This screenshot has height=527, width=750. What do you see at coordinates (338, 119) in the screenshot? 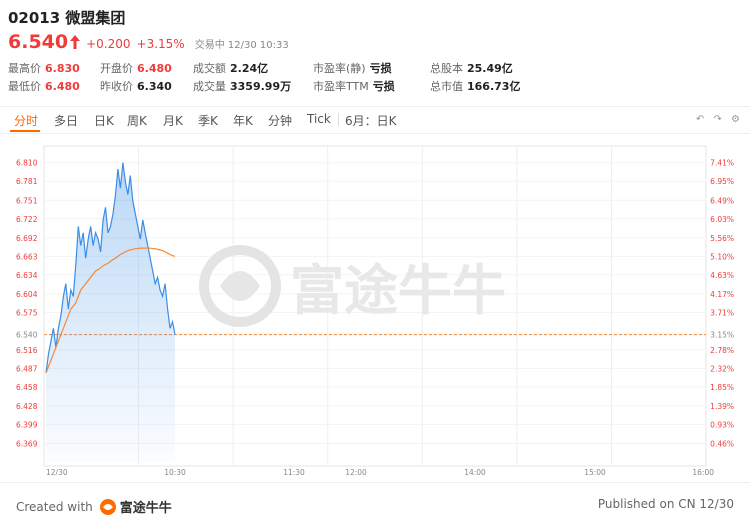
I see `tab-divider` at bounding box center [338, 119].